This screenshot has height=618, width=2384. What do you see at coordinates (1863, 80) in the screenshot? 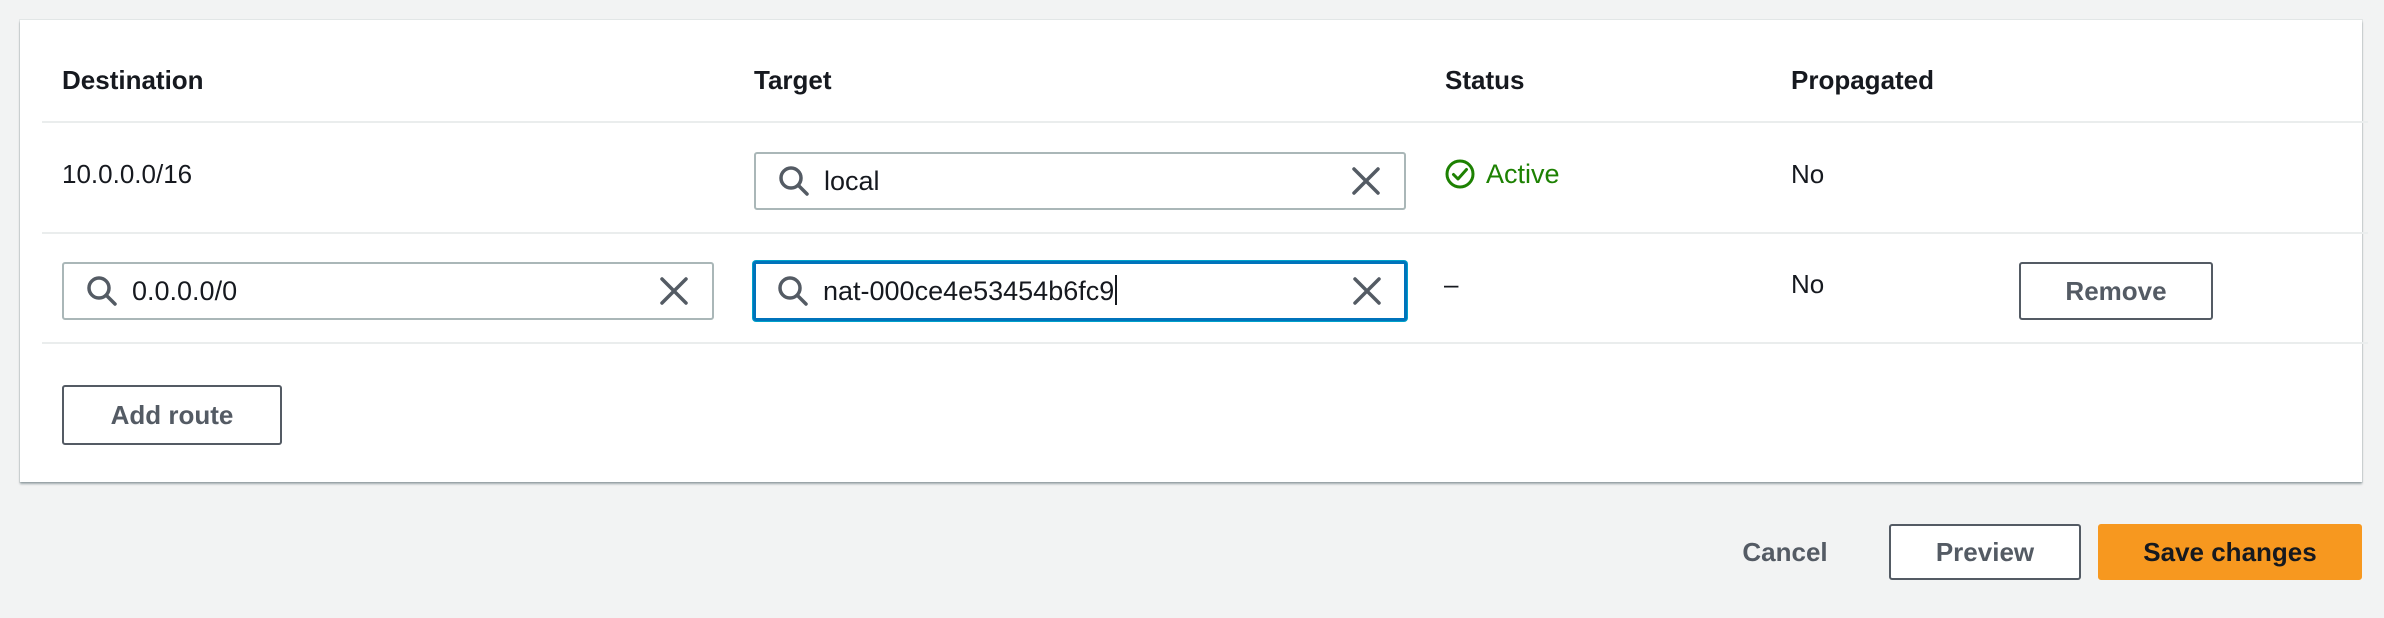
I see `column-header-propagated: Propagated` at bounding box center [1863, 80].